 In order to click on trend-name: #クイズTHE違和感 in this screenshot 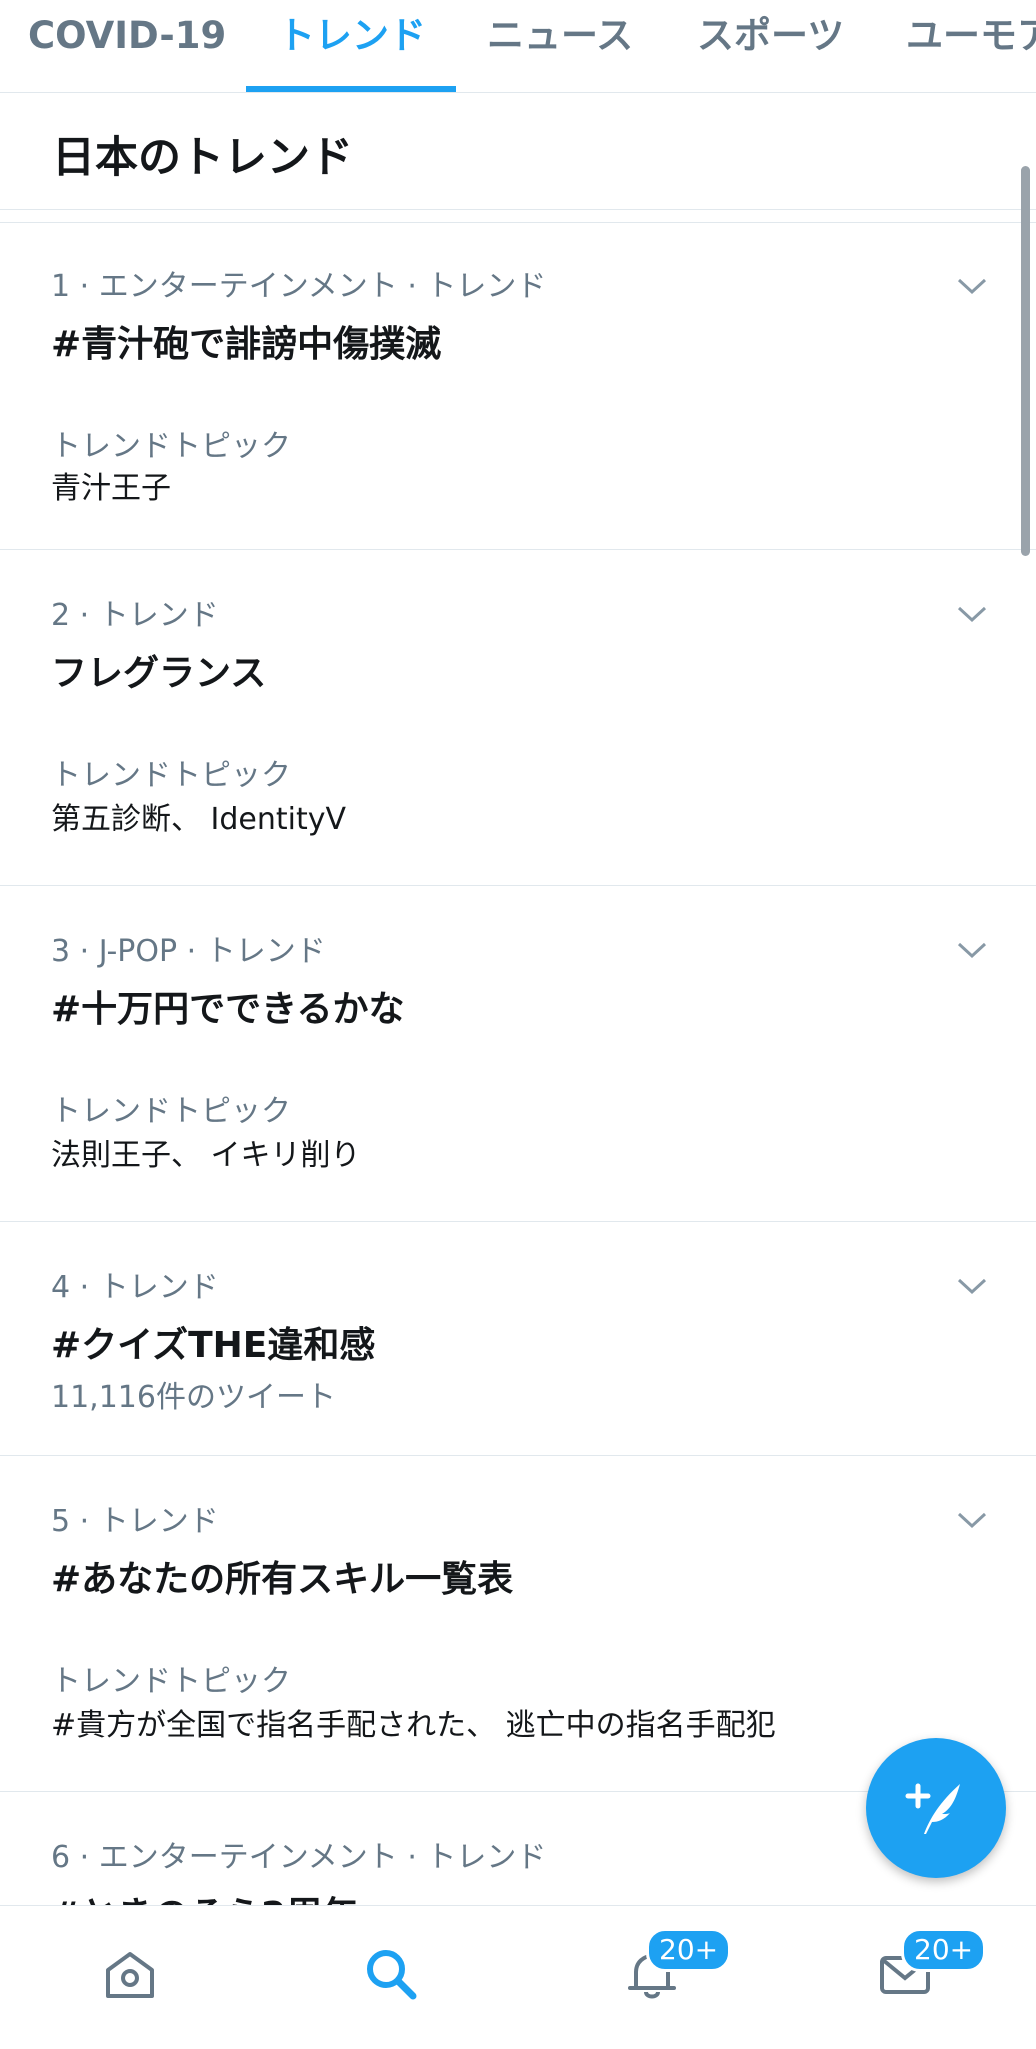, I will do `click(213, 1345)`.